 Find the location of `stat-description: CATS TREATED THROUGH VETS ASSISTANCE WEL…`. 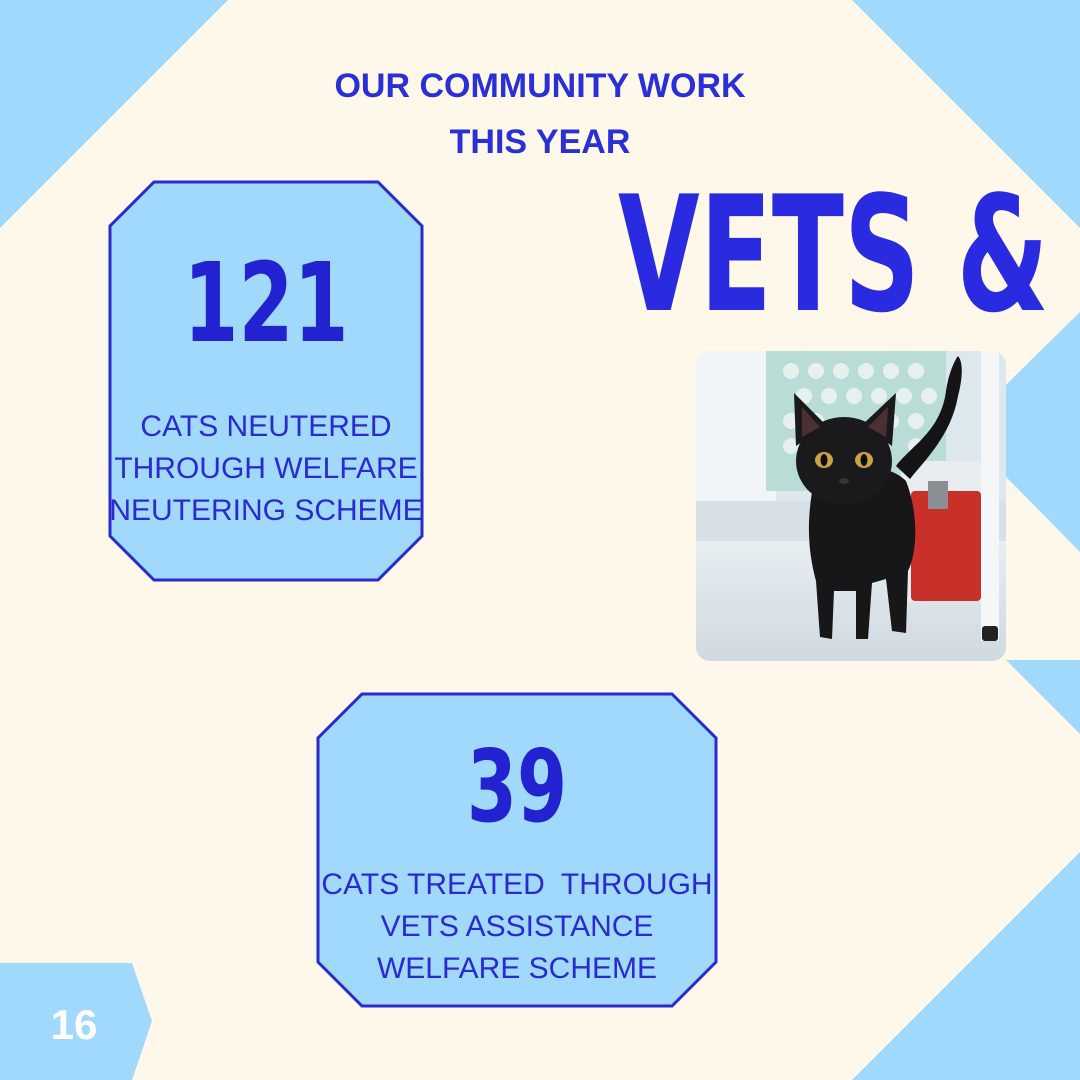

stat-description: CATS TREATED THROUGH VETS ASSISTANCE WEL… is located at coordinates (517, 927).